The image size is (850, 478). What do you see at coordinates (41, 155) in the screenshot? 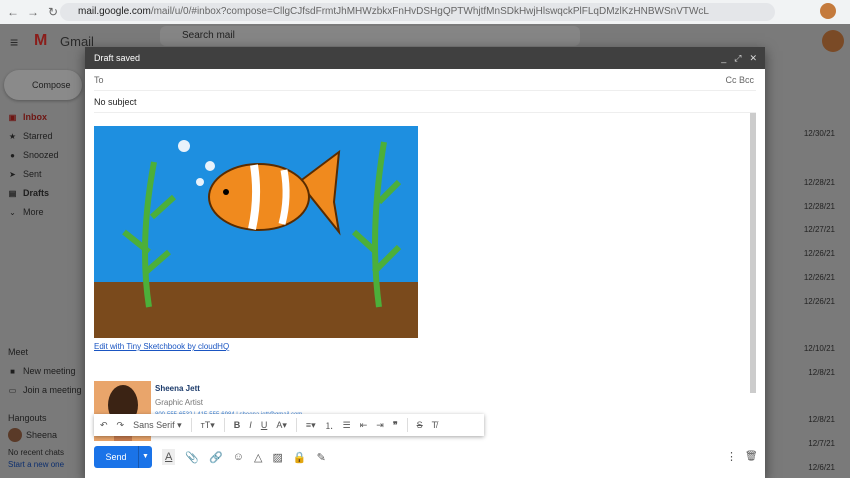
I see `sidebar-label: Snoozed` at bounding box center [41, 155].